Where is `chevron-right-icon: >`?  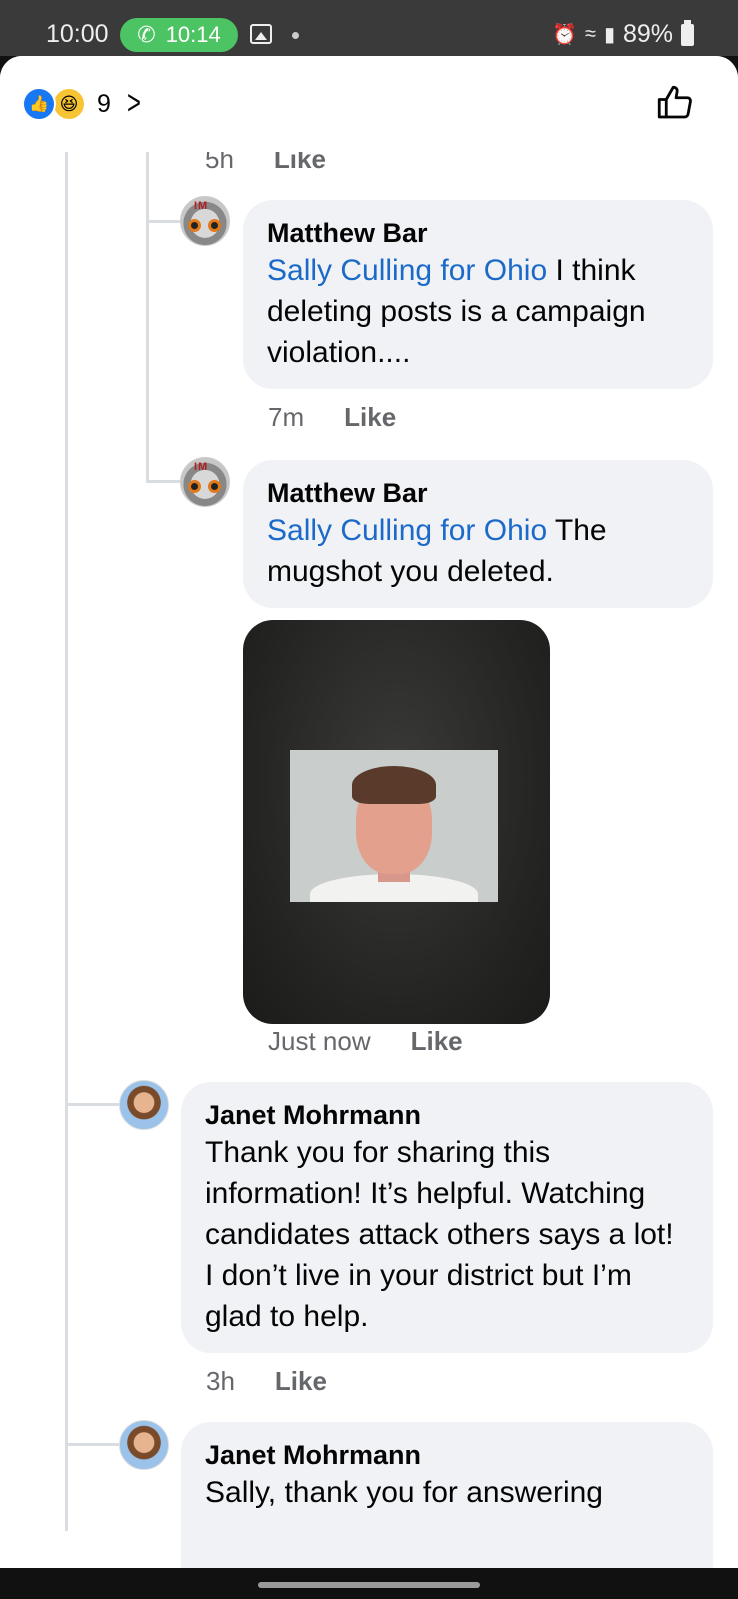 chevron-right-icon: > is located at coordinates (134, 103).